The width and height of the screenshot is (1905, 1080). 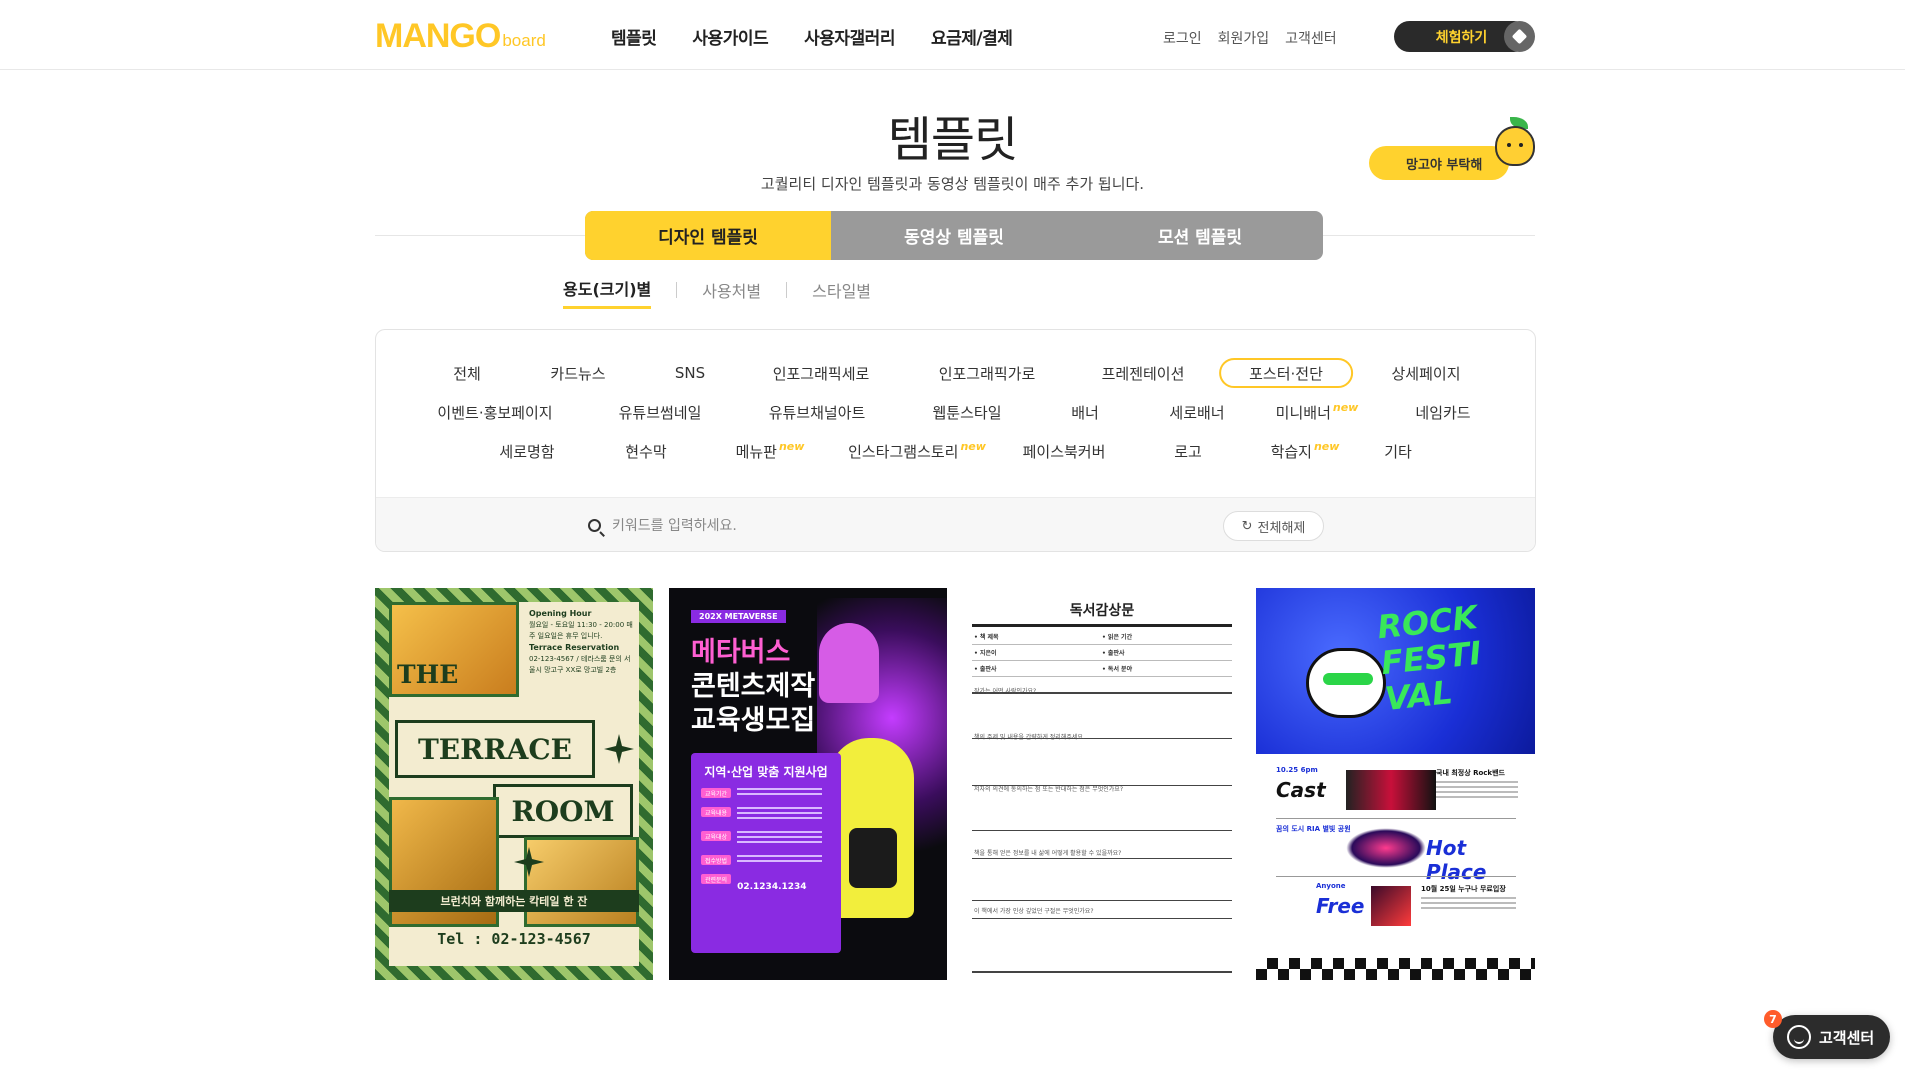 What do you see at coordinates (438, 36) in the screenshot?
I see `logo-main-text: MANGO` at bounding box center [438, 36].